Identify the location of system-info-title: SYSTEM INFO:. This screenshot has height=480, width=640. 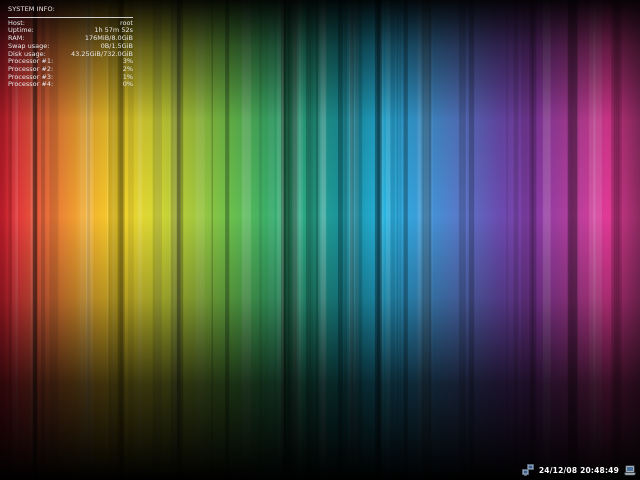
(70, 11).